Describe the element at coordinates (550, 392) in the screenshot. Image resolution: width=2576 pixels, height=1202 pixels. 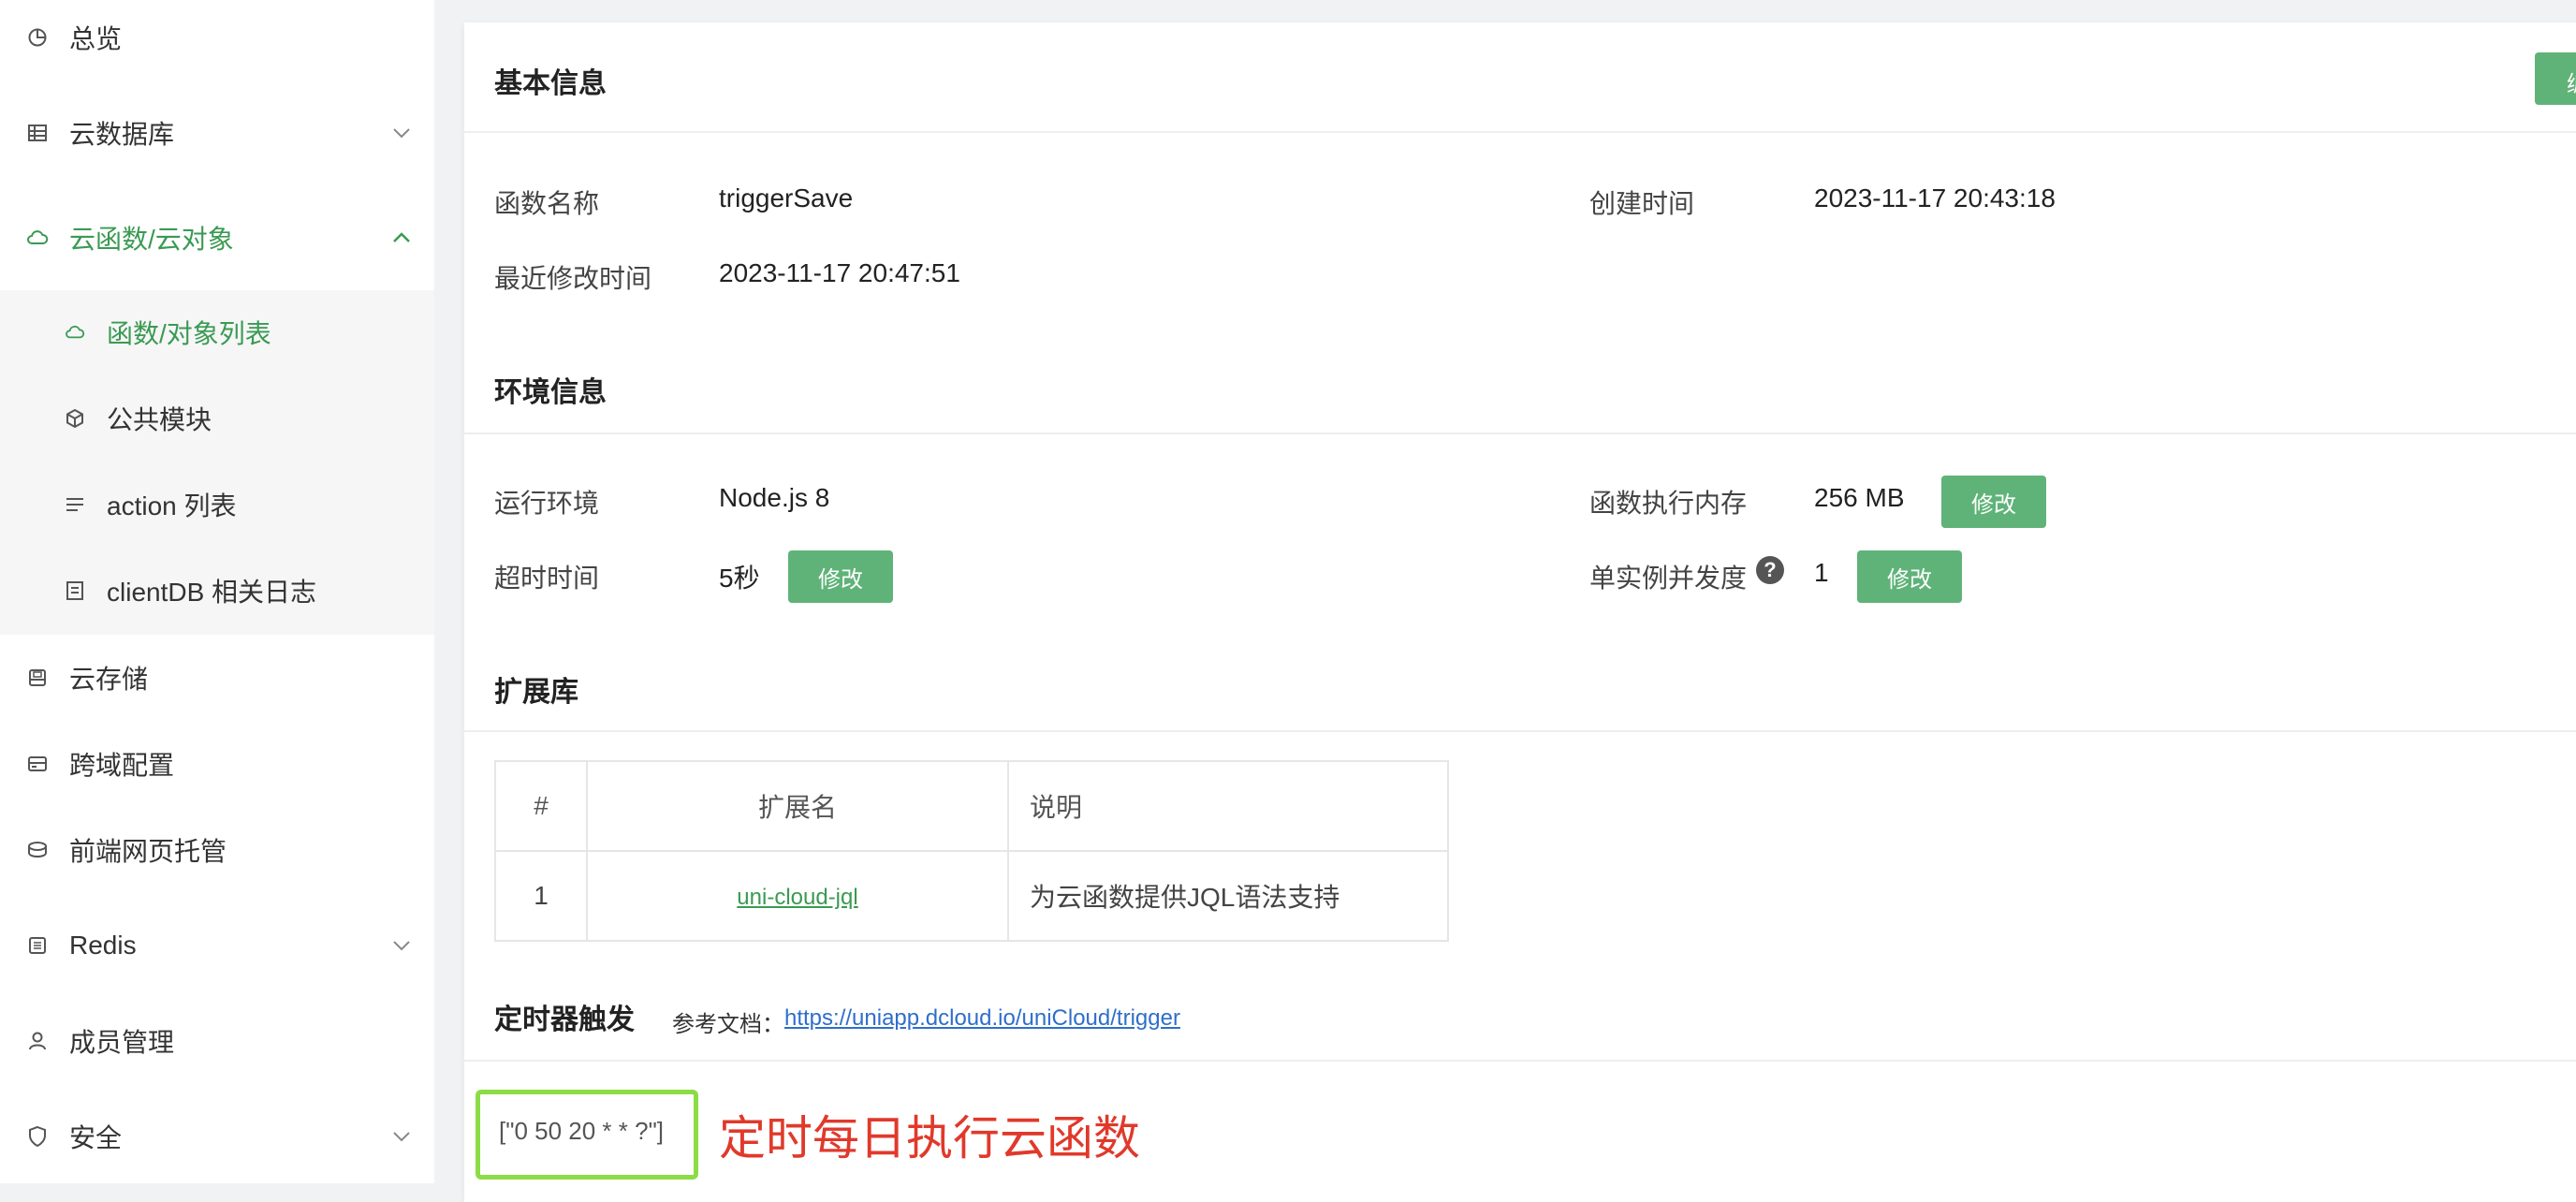
I see `section-title-env: 环境信息` at that location.